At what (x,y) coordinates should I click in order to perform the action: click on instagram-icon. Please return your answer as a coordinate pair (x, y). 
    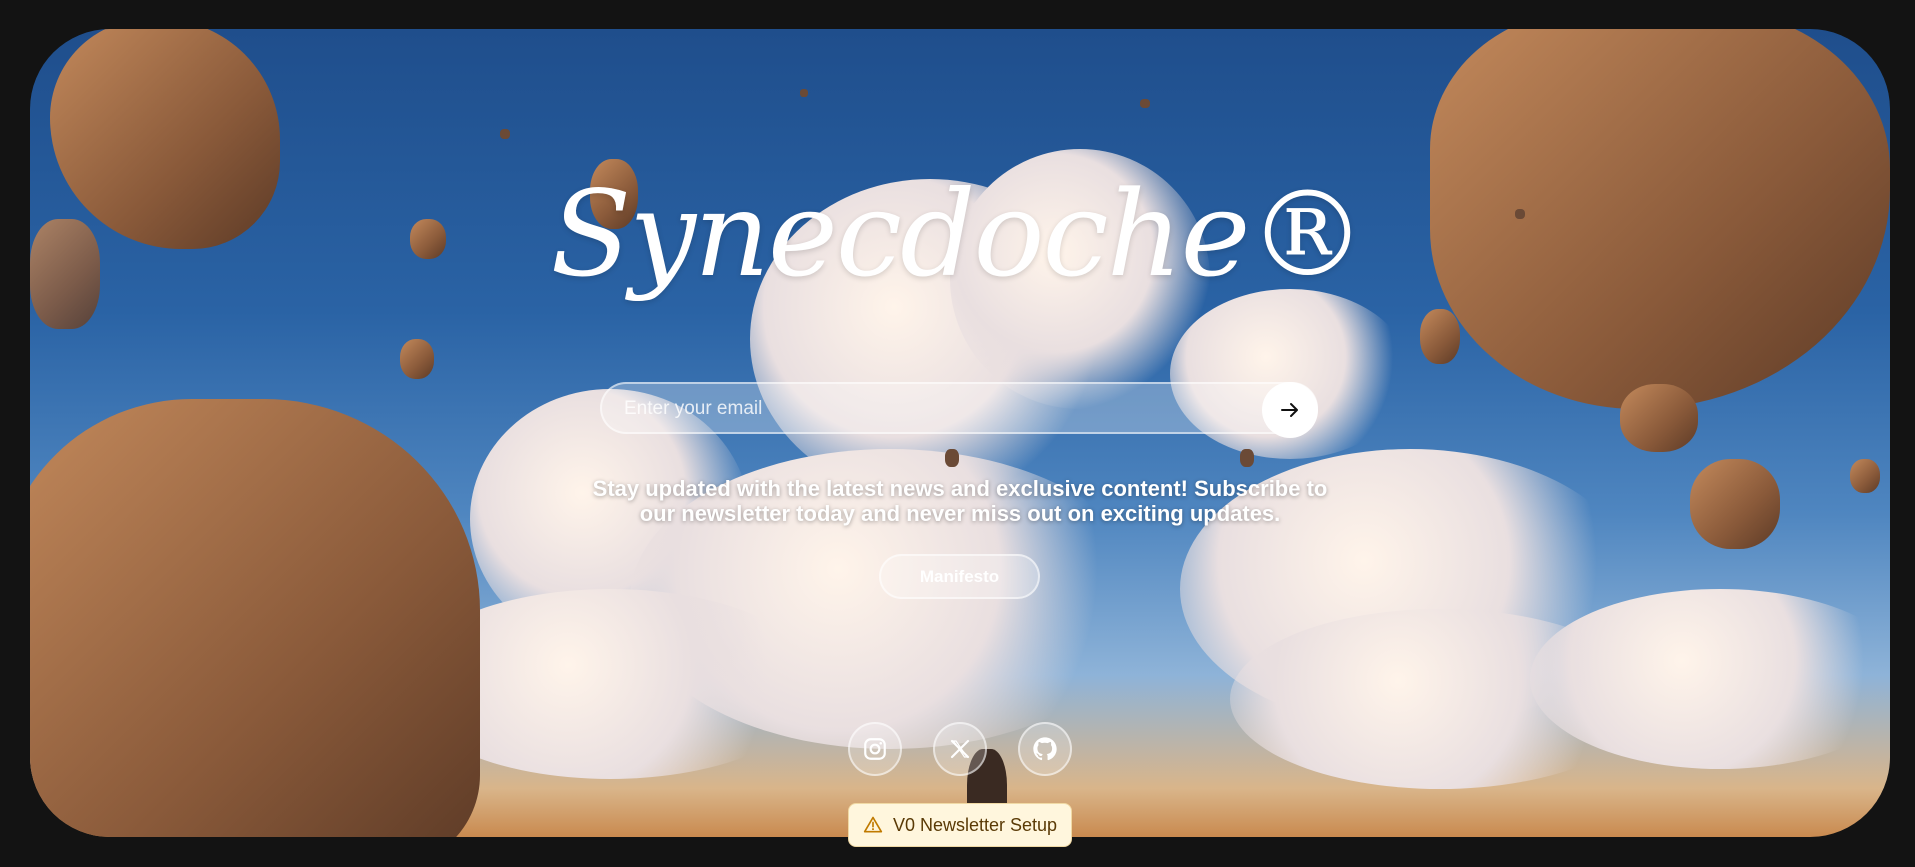
    Looking at the image, I should click on (875, 749).